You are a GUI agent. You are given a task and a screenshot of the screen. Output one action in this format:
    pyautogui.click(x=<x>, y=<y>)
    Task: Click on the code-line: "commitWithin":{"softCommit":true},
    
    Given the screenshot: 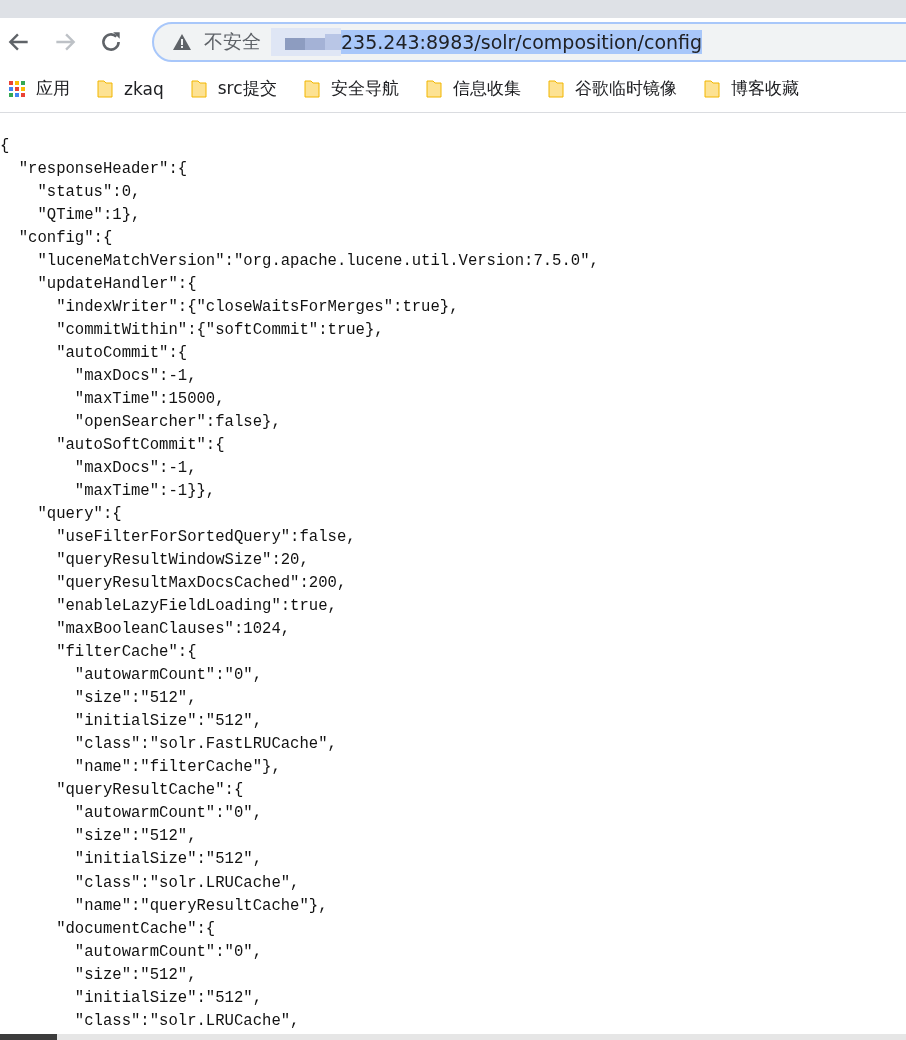 What is the action you would take?
    pyautogui.click(x=220, y=331)
    